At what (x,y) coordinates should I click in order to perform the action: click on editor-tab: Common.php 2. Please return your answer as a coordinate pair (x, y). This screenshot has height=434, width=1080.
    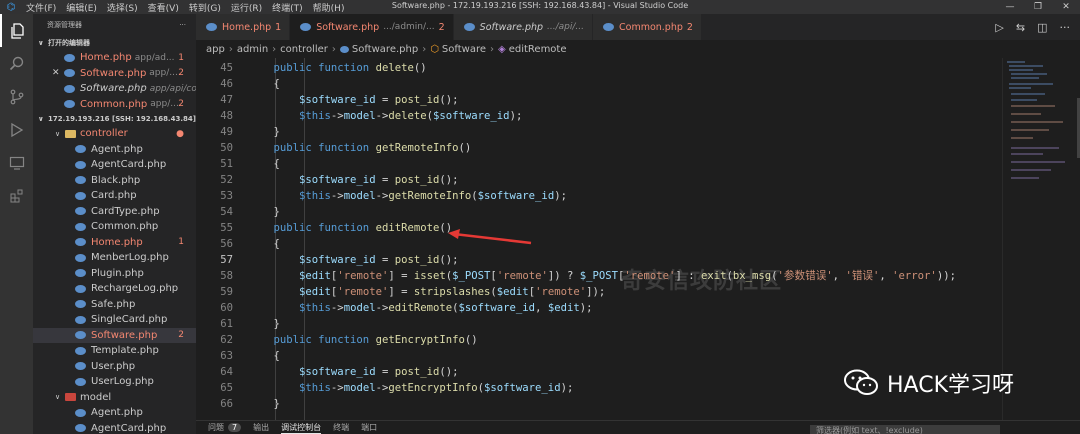
    Looking at the image, I should click on (647, 27).